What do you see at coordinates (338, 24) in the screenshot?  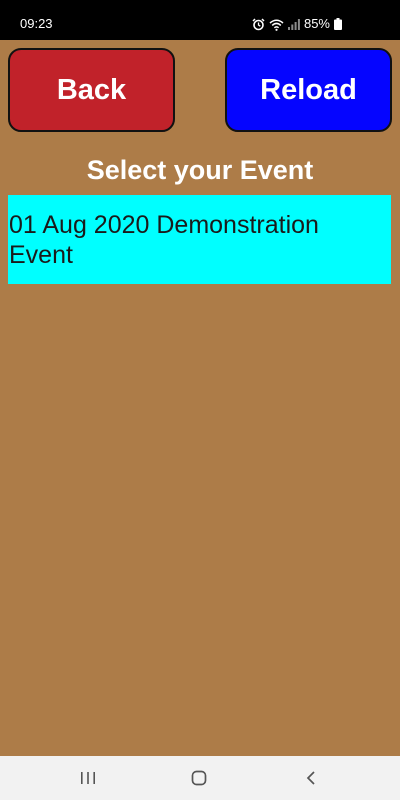 I see `battery-icon` at bounding box center [338, 24].